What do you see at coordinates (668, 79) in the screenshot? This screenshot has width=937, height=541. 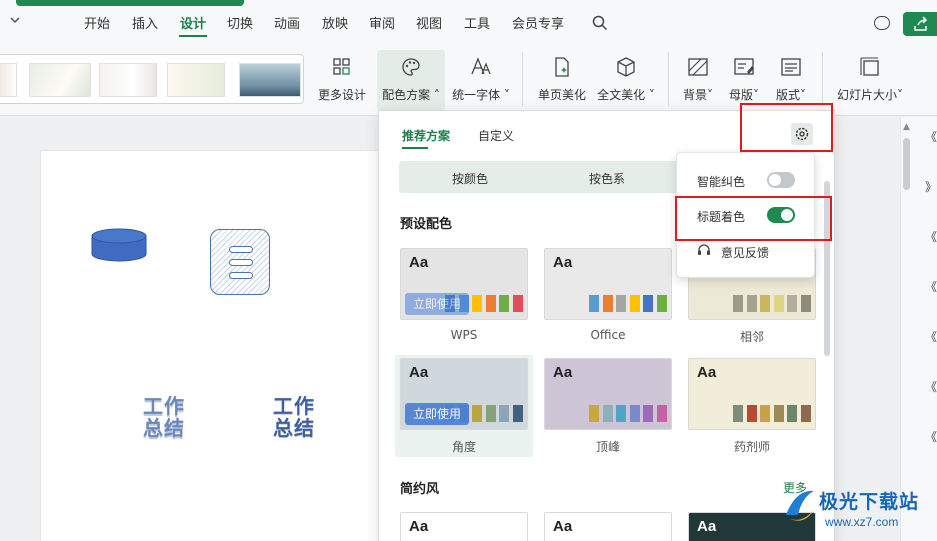 I see `ribbon-divider` at bounding box center [668, 79].